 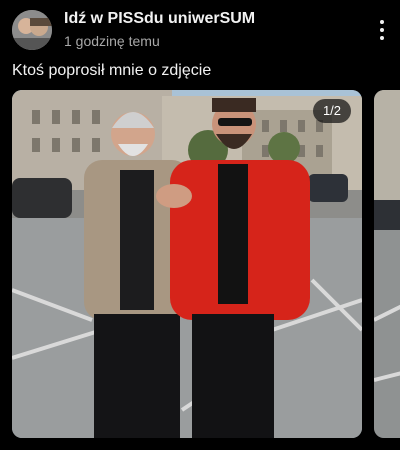 I want to click on more-vertical-icon, so click(x=382, y=22).